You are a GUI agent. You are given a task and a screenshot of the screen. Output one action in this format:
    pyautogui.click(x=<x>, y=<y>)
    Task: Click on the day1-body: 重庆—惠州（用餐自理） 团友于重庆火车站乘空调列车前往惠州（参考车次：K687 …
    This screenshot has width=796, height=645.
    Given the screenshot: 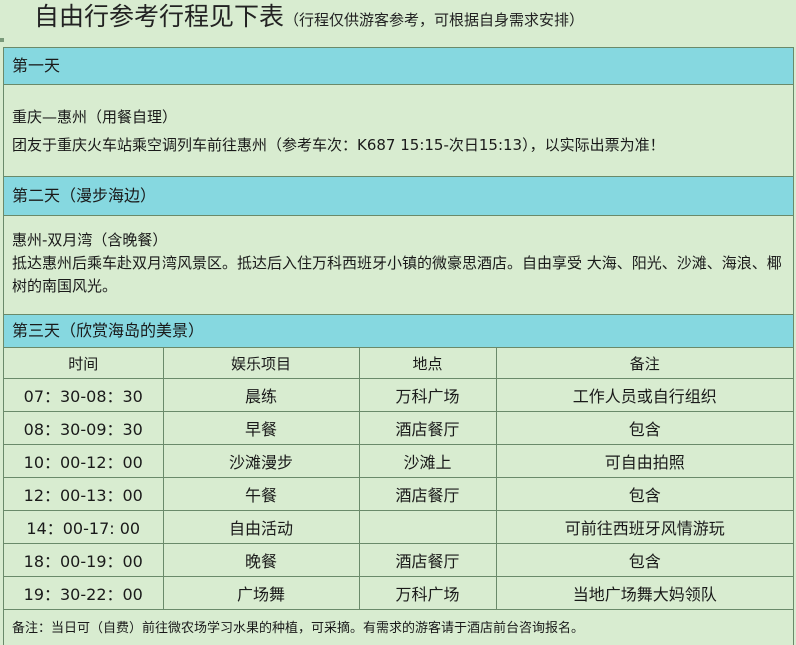 What is the action you would take?
    pyautogui.click(x=398, y=131)
    